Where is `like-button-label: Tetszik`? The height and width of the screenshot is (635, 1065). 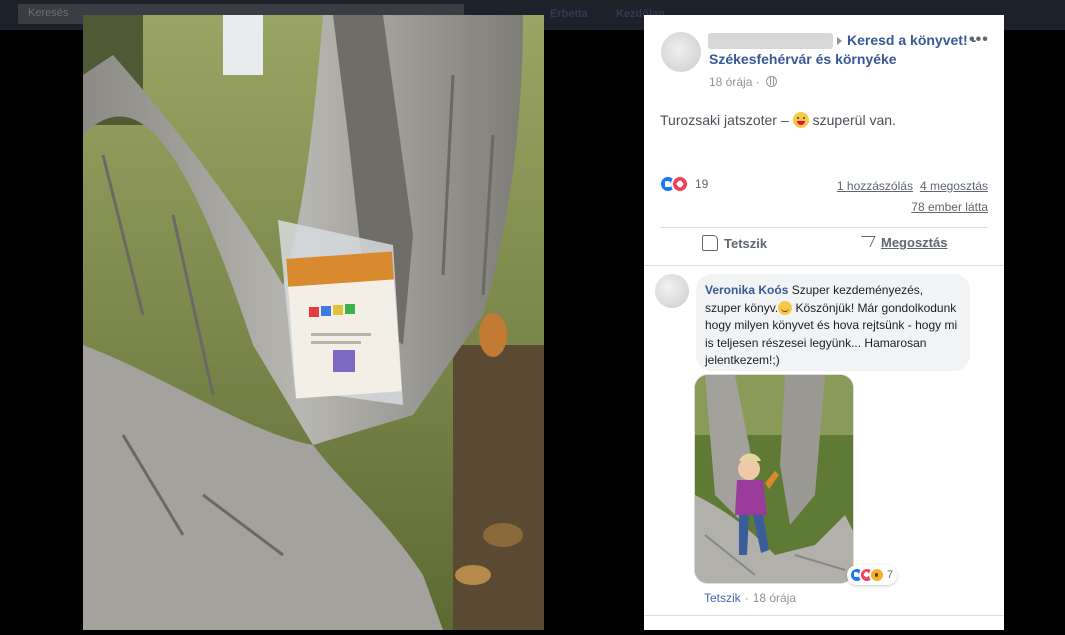 like-button-label: Tetszik is located at coordinates (746, 243).